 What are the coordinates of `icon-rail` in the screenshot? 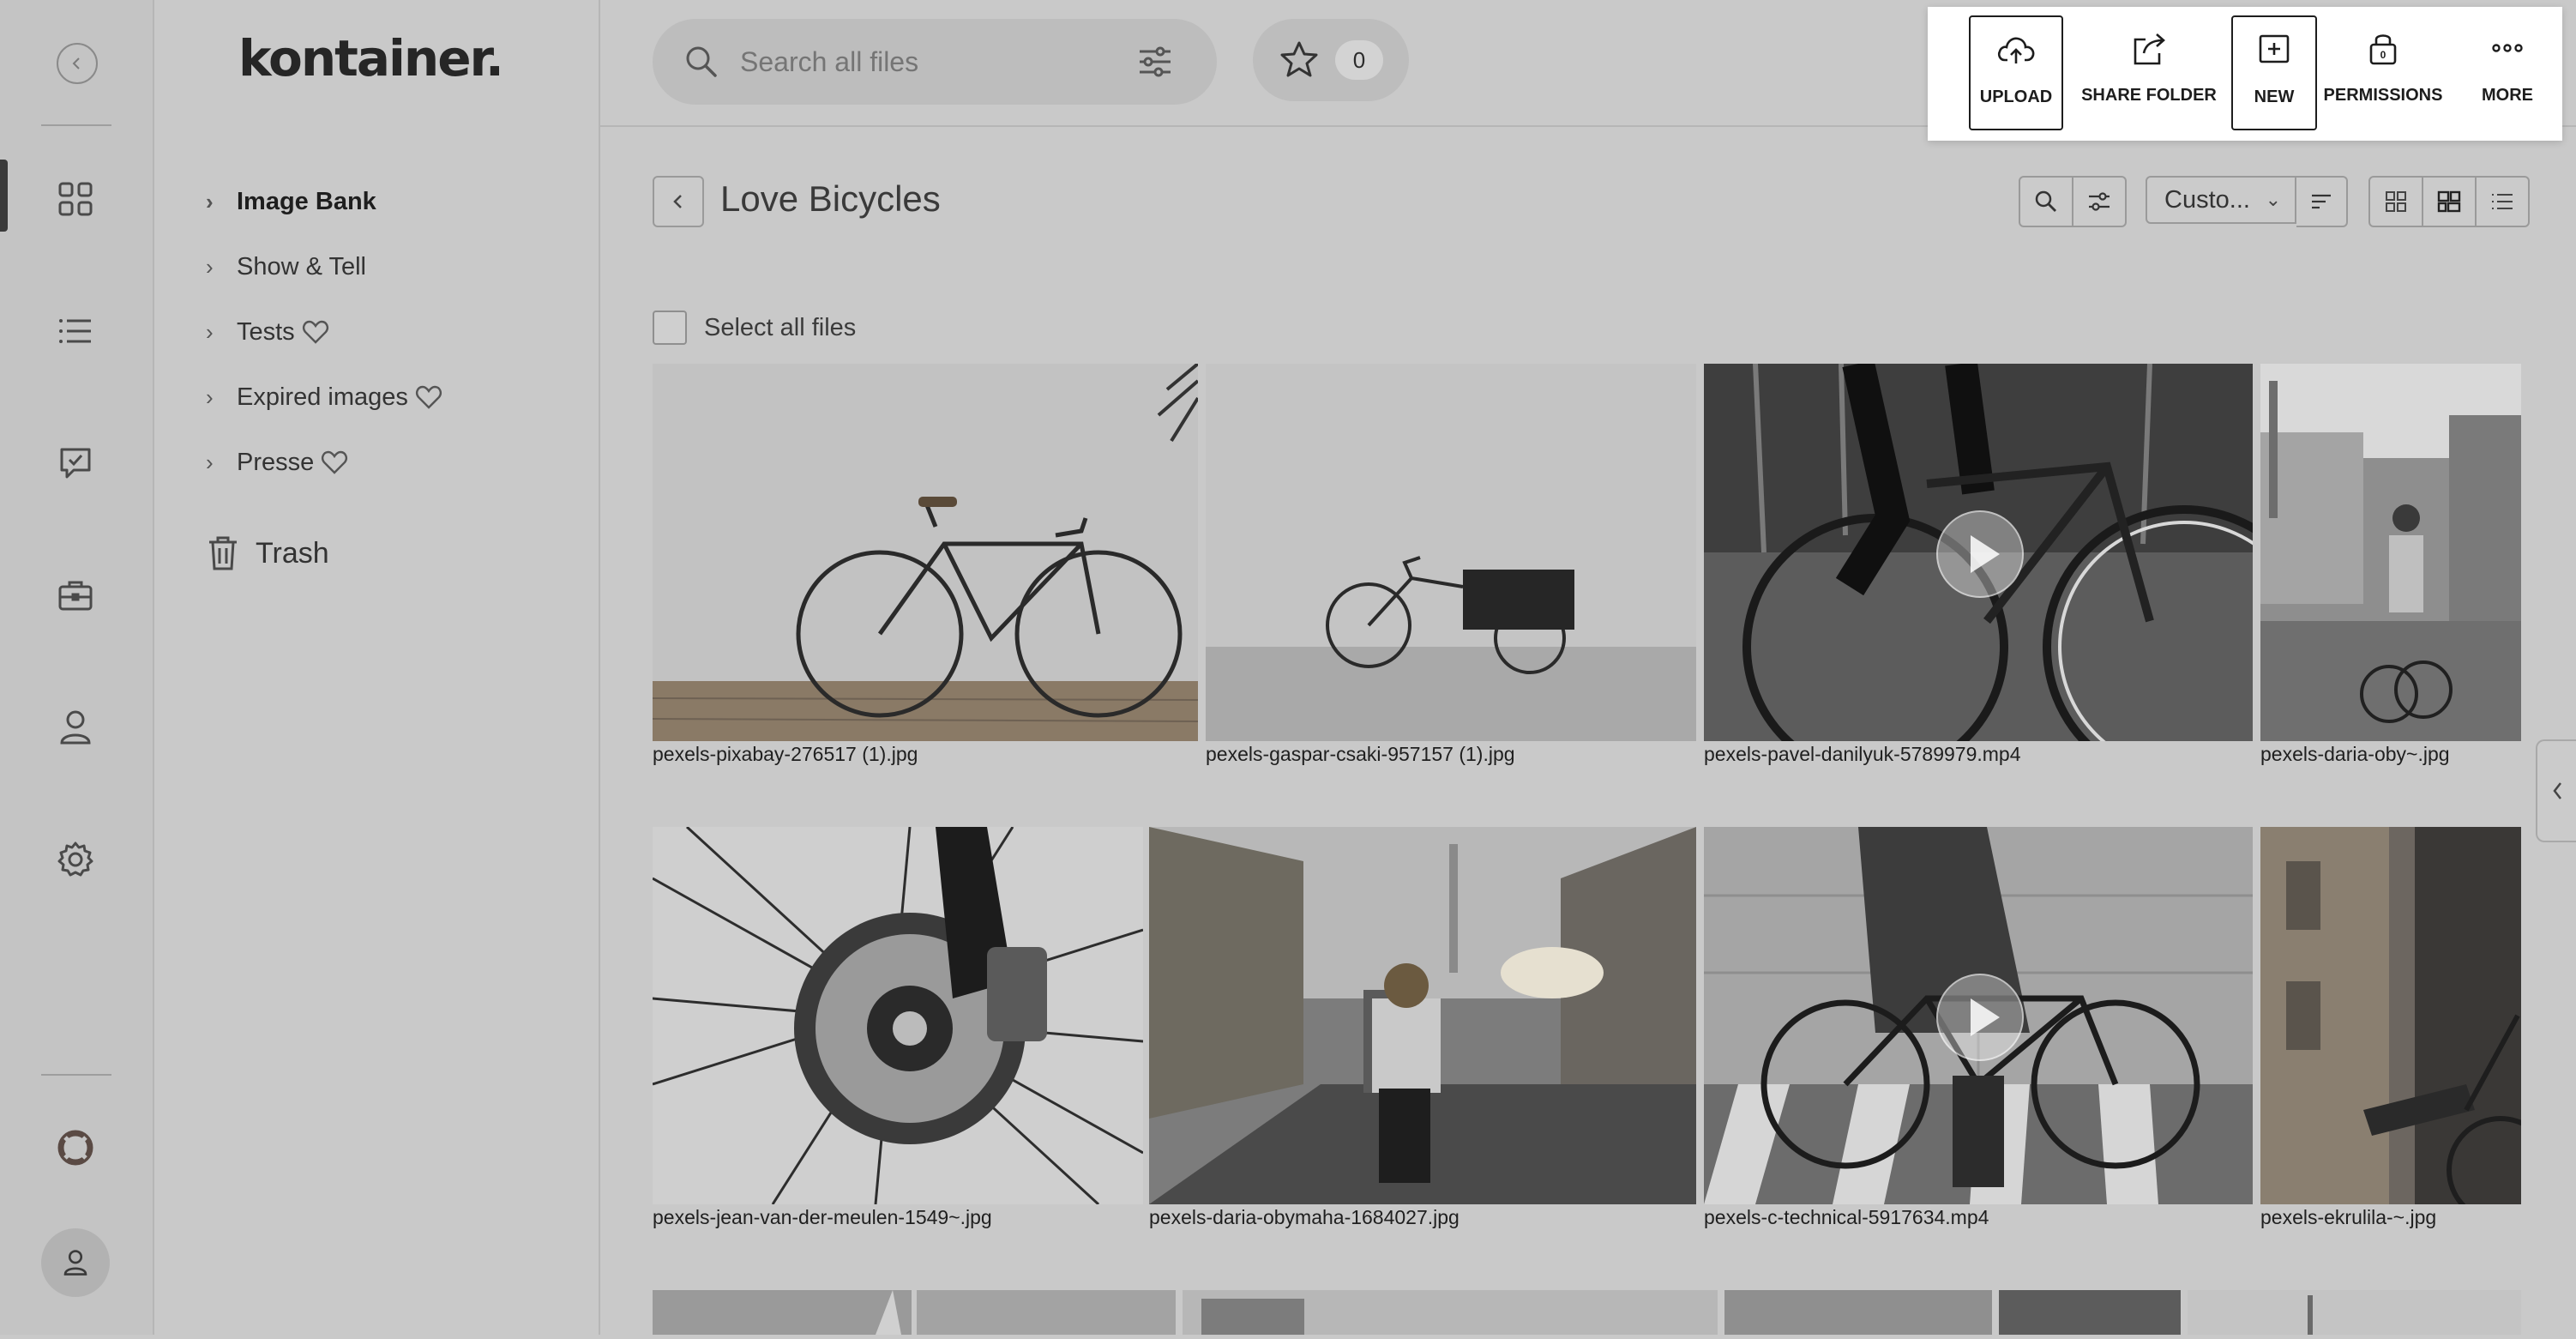 It's located at (77, 667).